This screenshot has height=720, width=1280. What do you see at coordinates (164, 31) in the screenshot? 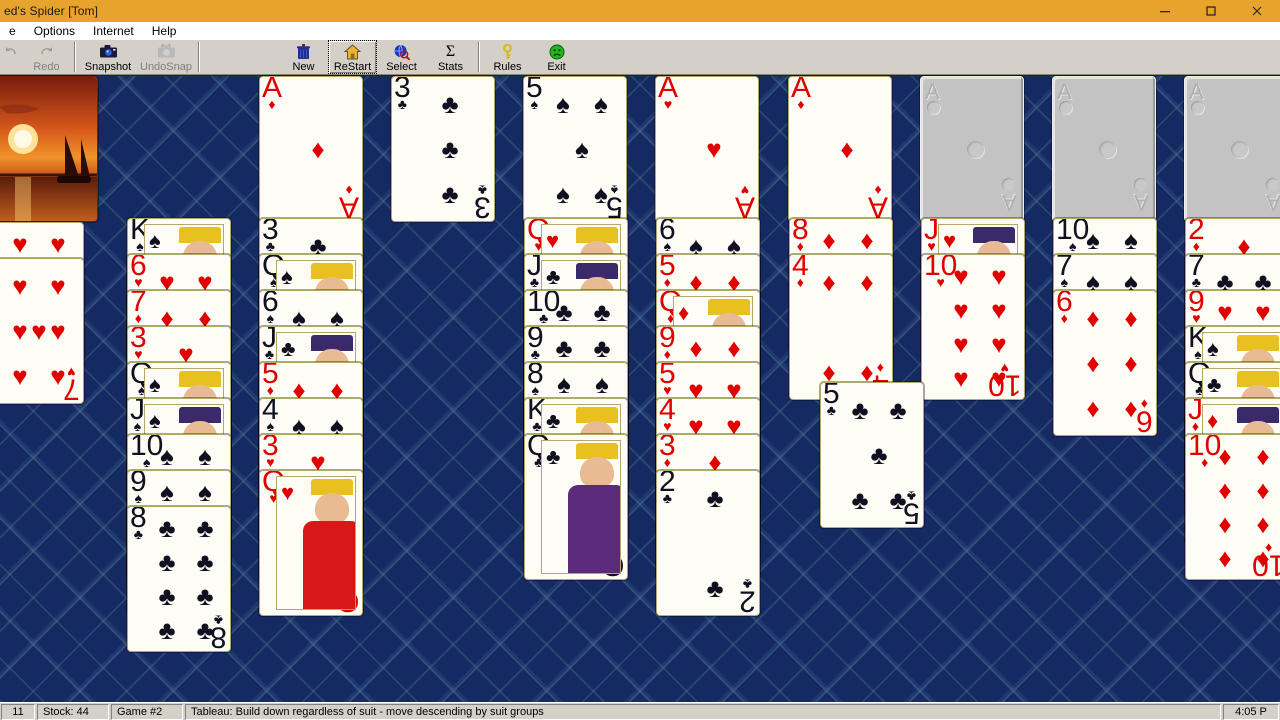
I see `menu-item-help: Help` at bounding box center [164, 31].